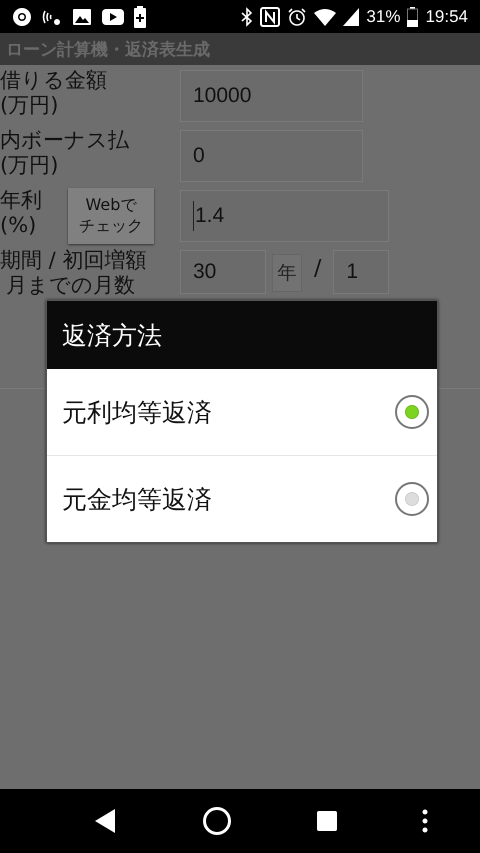  What do you see at coordinates (242, 335) in the screenshot?
I see `dialog-title: 返済方法` at bounding box center [242, 335].